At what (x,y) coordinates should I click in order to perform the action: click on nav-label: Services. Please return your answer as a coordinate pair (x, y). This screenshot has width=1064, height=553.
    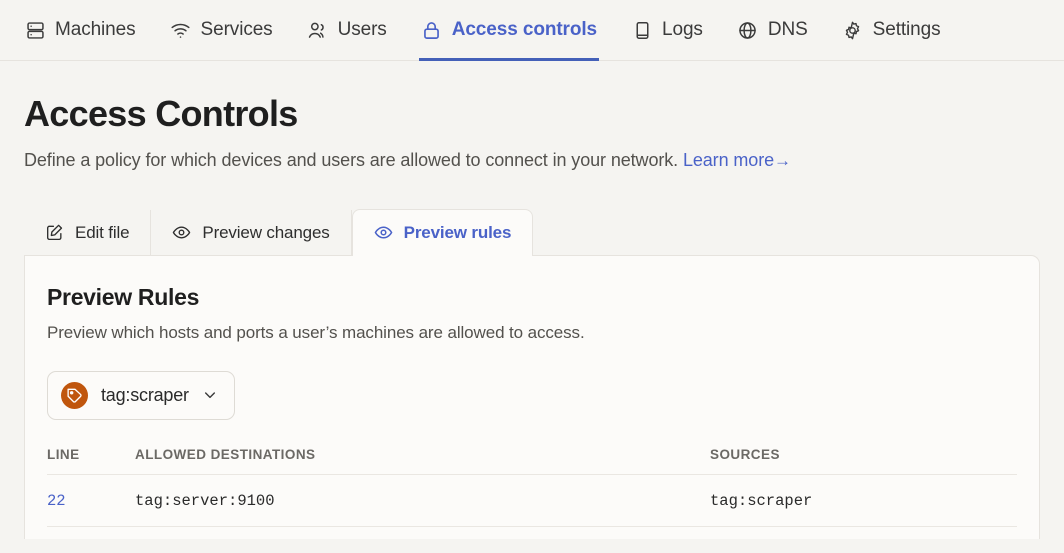
    Looking at the image, I should click on (236, 29).